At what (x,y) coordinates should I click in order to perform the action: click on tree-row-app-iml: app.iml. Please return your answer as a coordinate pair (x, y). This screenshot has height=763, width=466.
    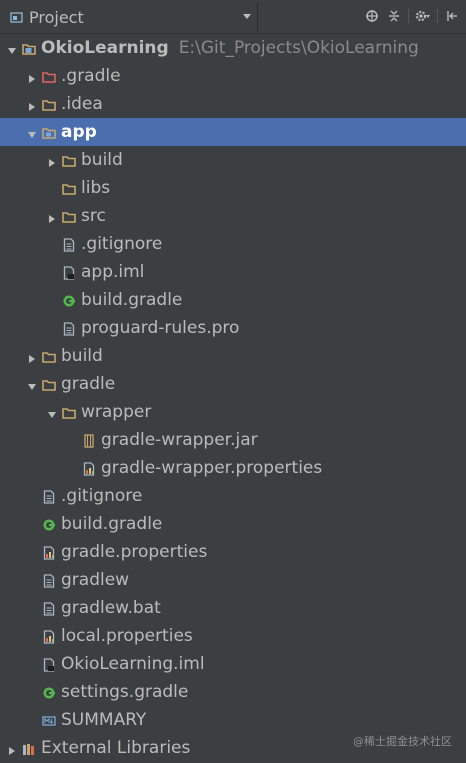
    Looking at the image, I should click on (233, 272).